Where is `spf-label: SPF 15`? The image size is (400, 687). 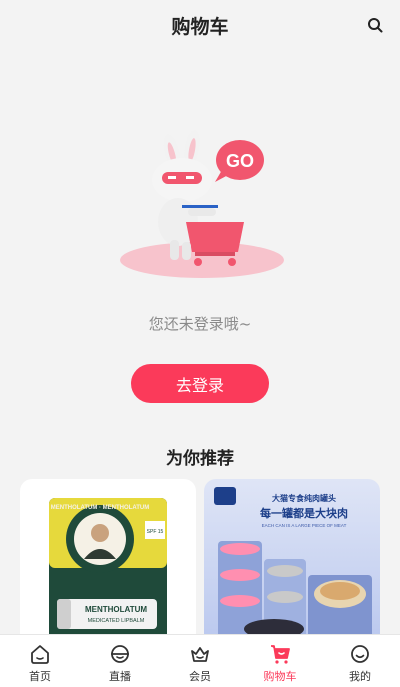 spf-label: SPF 15 is located at coordinates (155, 532).